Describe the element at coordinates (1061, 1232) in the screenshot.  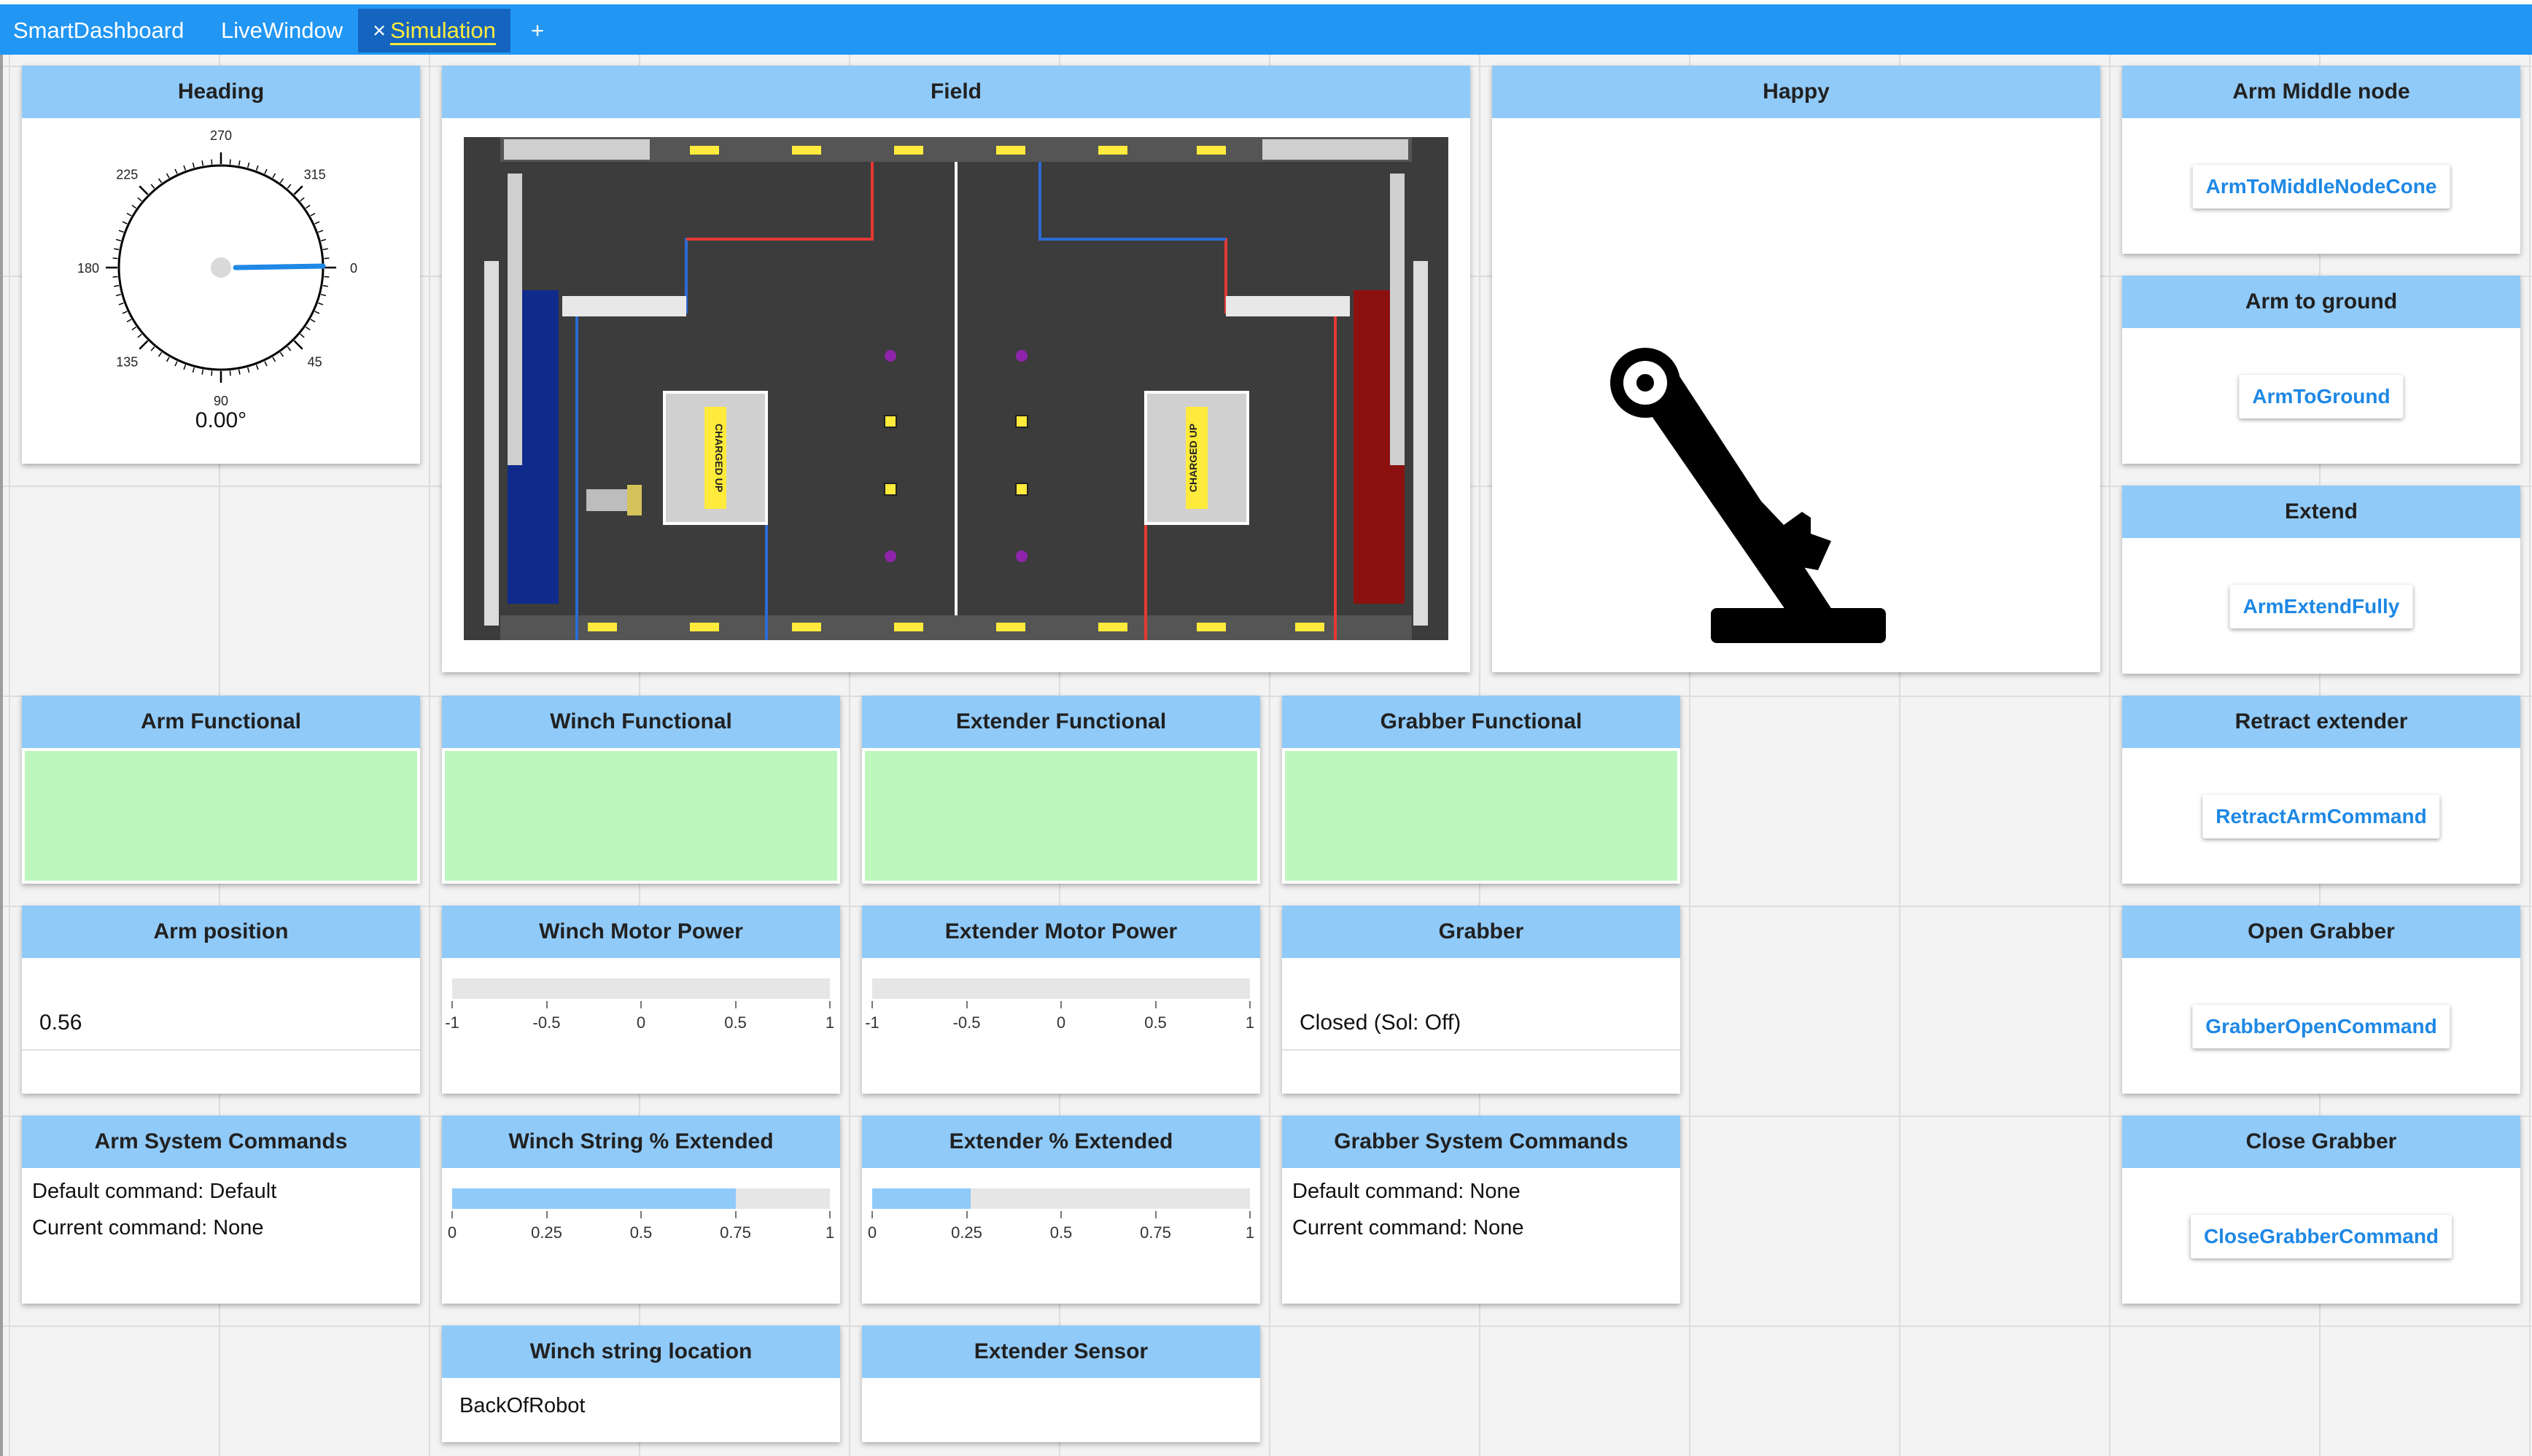
I see `axis-tick-label: 0.5` at that location.